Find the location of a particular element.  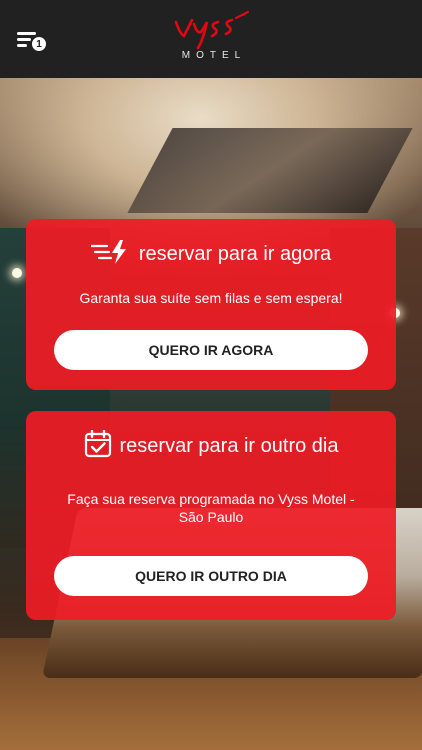

vyss-motel-logo: MOTEL is located at coordinates (211, 38).